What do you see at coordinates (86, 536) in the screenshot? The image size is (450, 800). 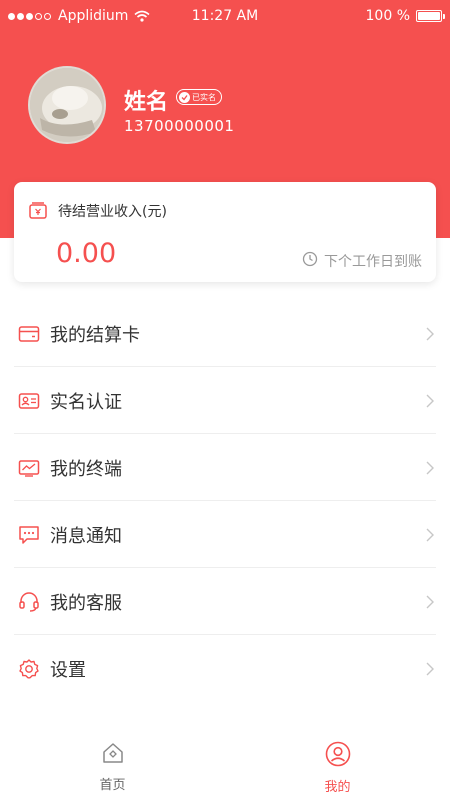 I see `menu-item-label: 消息通知` at bounding box center [86, 536].